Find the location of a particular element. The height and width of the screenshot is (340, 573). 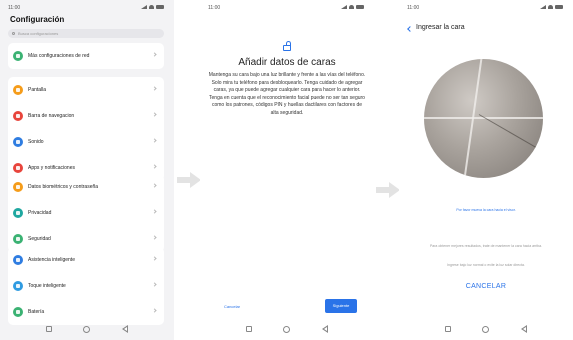

apps-icon is located at coordinates (18, 168).